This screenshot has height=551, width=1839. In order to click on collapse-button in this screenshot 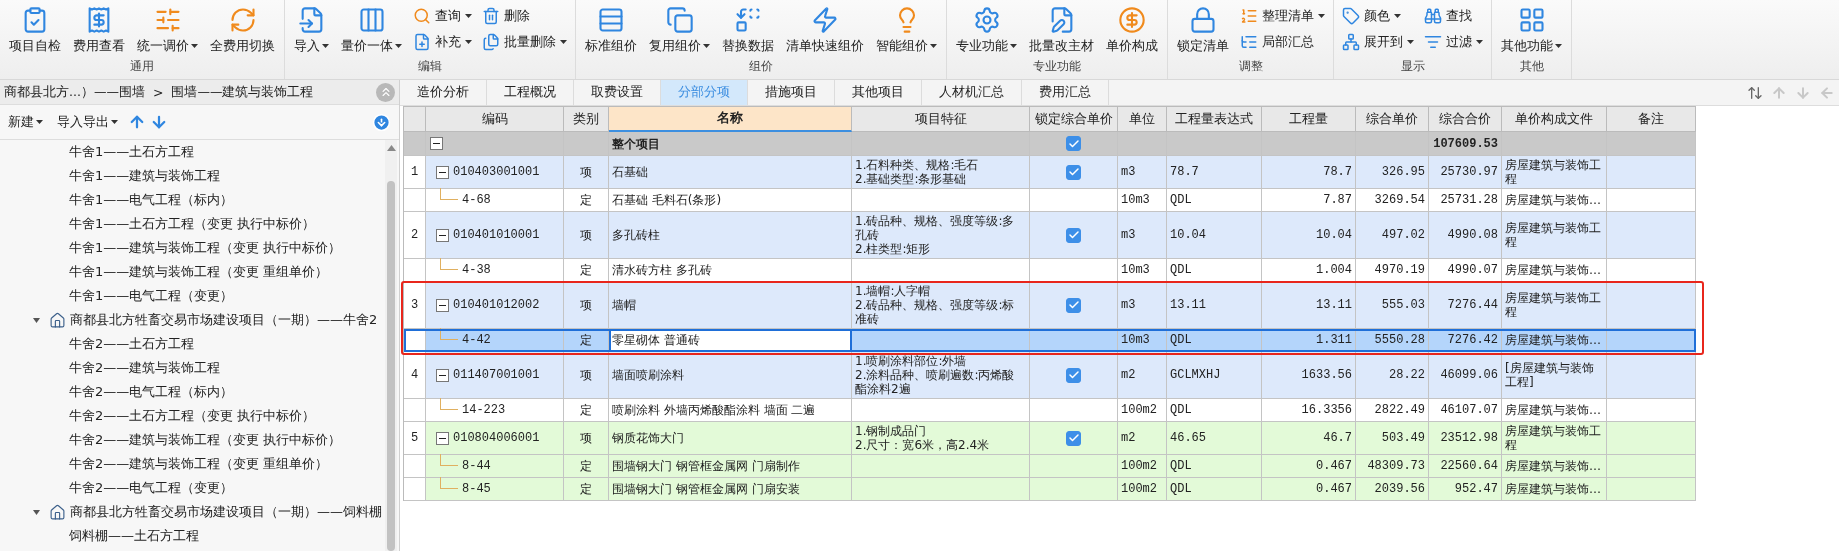, I will do `click(385, 92)`.